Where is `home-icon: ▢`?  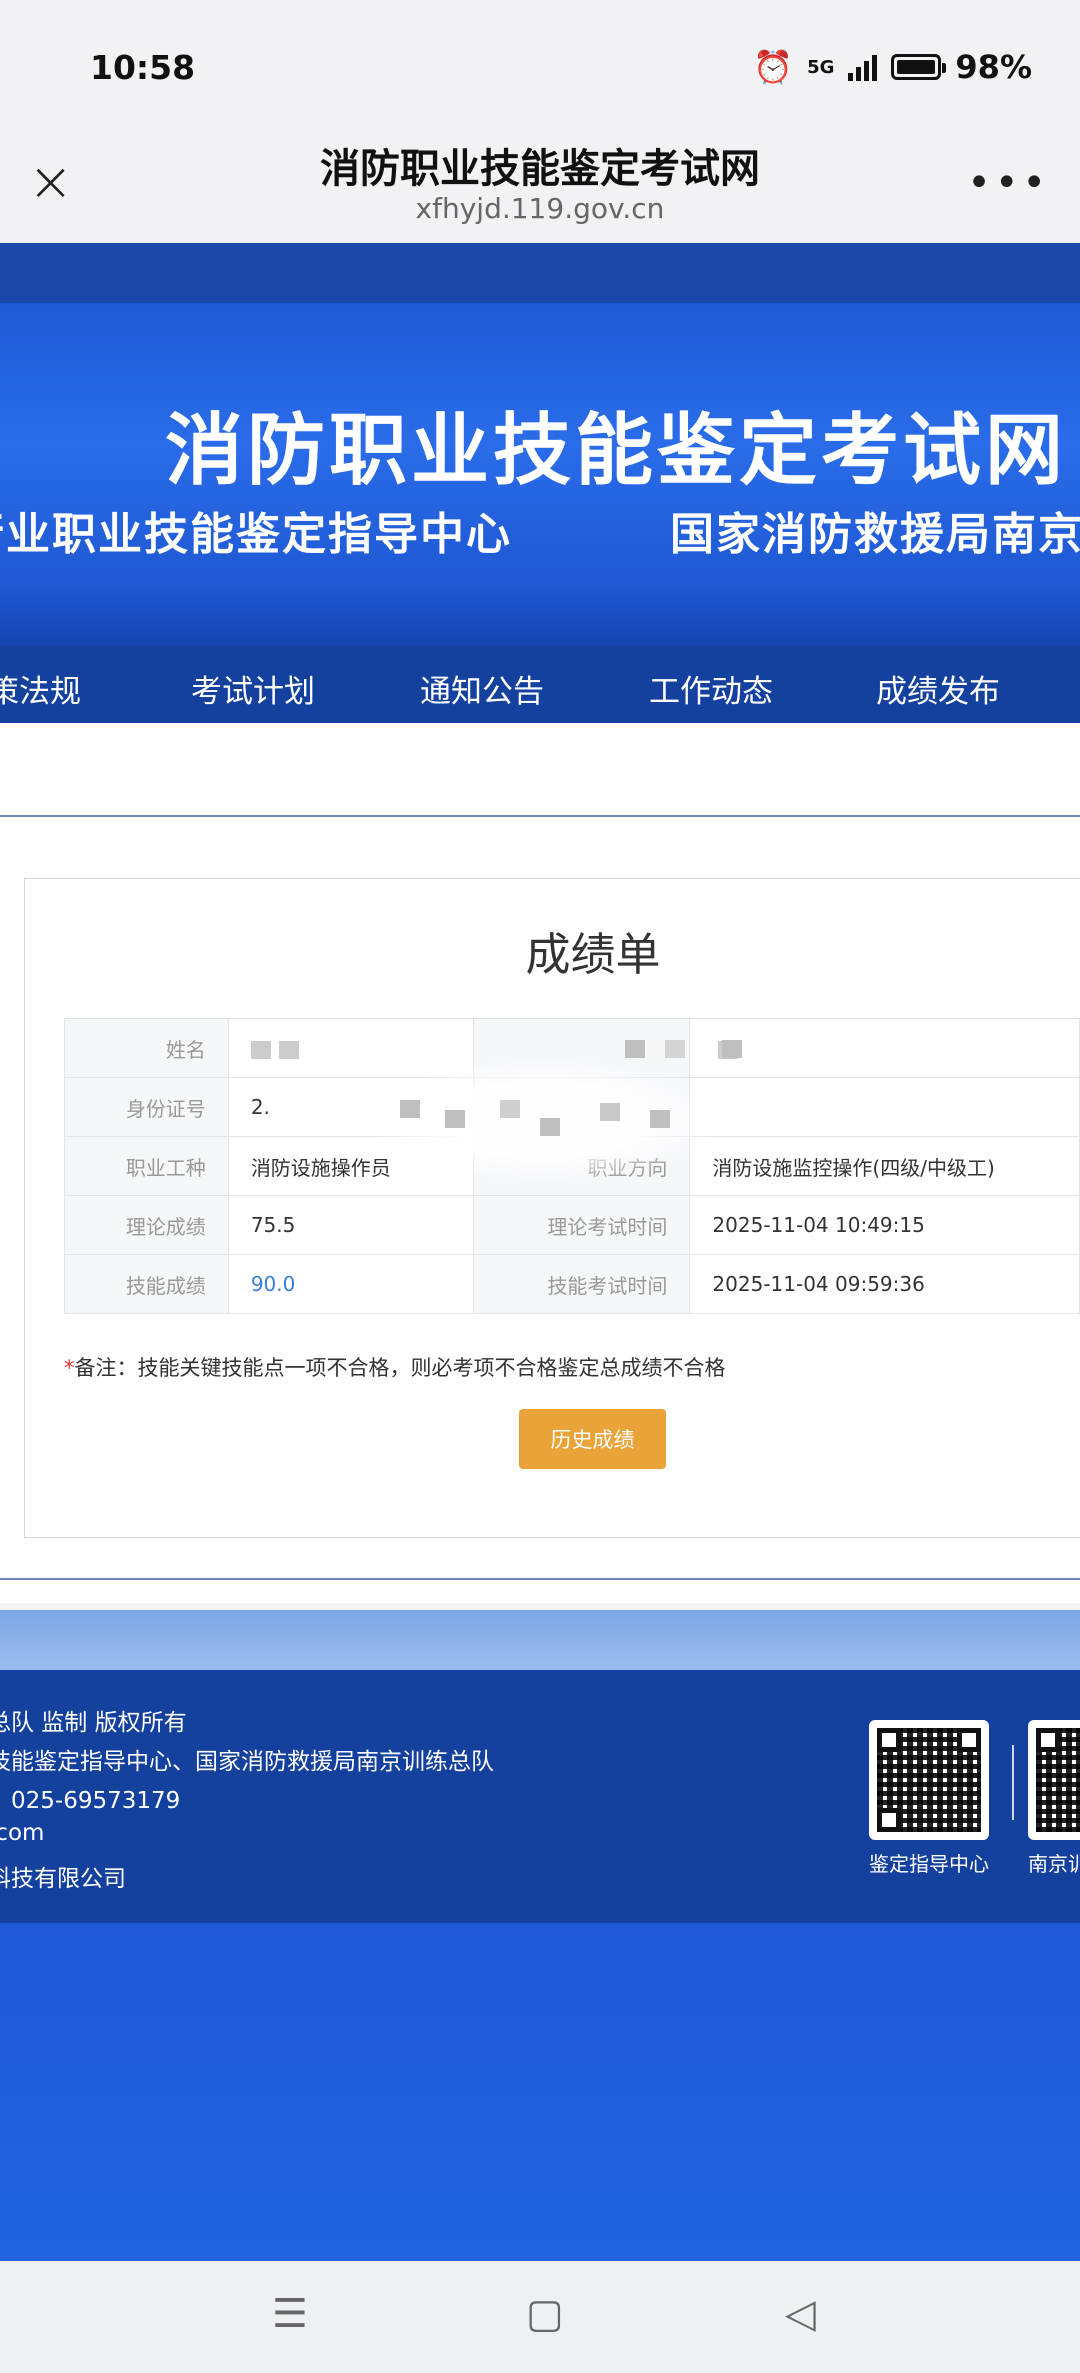
home-icon: ▢ is located at coordinates (545, 2314).